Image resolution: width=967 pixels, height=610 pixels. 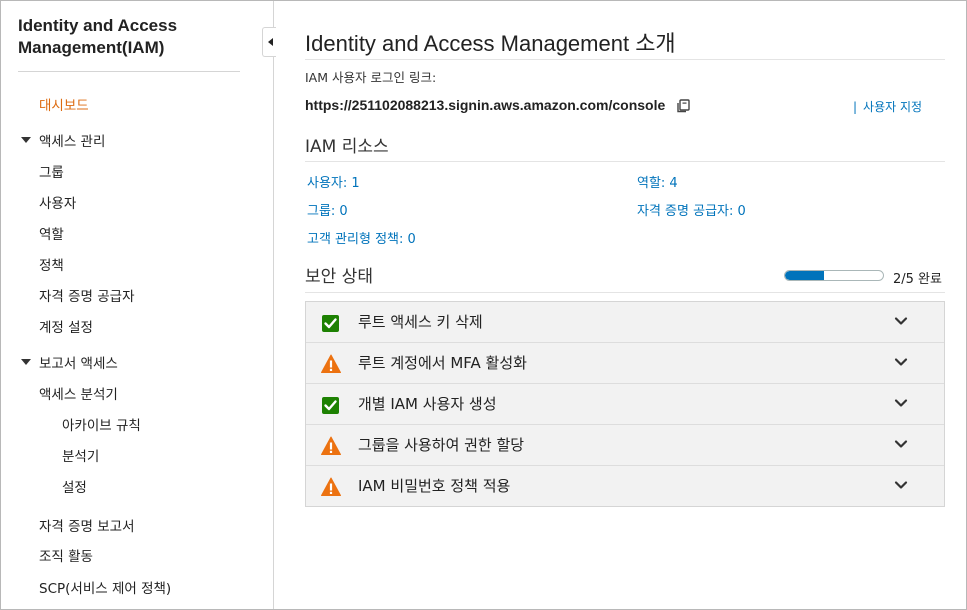 I want to click on sidebar-item-credential-report: 자격 증명 보고서, so click(x=87, y=525).